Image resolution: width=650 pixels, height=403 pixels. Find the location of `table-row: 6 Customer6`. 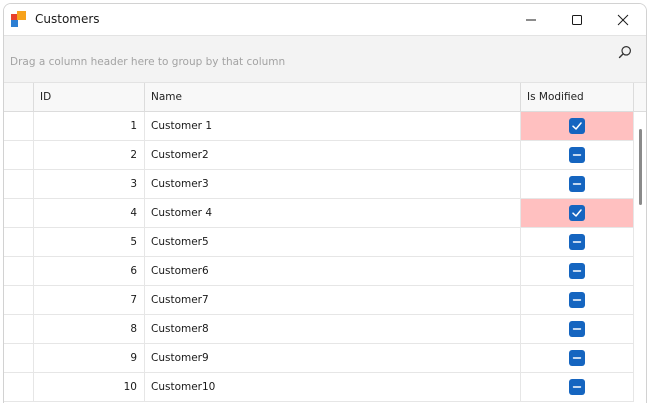

table-row: 6 Customer6 is located at coordinates (319, 271).